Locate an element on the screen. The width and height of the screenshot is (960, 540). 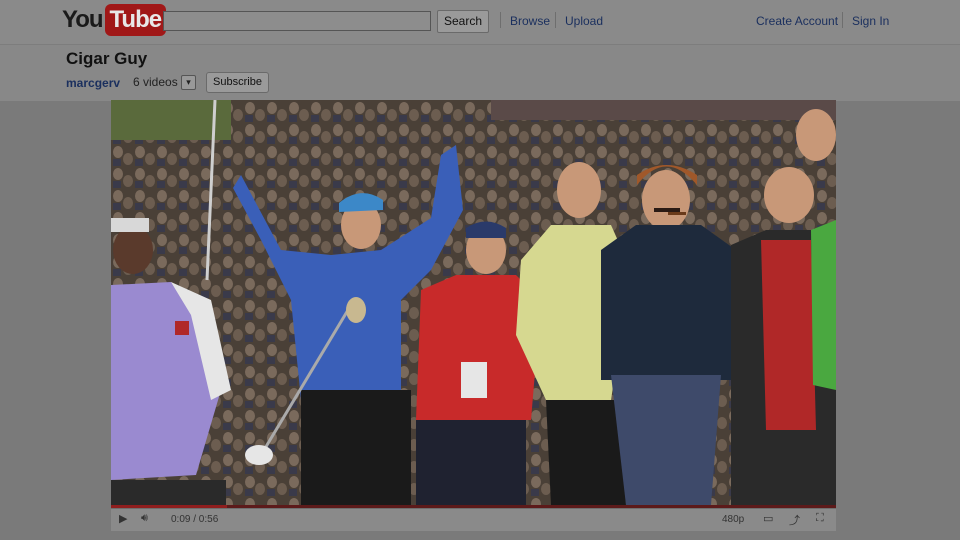
player-controls: ▶ 🔊︎ 0:09 / 0:56 480p ▭ ⤴ ⛶ is located at coordinates (473, 519).